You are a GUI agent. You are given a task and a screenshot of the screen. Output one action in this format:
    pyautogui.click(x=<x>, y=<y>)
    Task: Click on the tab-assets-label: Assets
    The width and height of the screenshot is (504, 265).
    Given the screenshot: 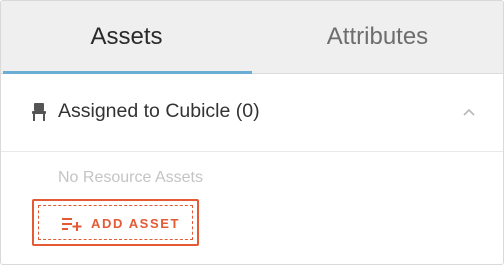 What is the action you would take?
    pyautogui.click(x=126, y=36)
    